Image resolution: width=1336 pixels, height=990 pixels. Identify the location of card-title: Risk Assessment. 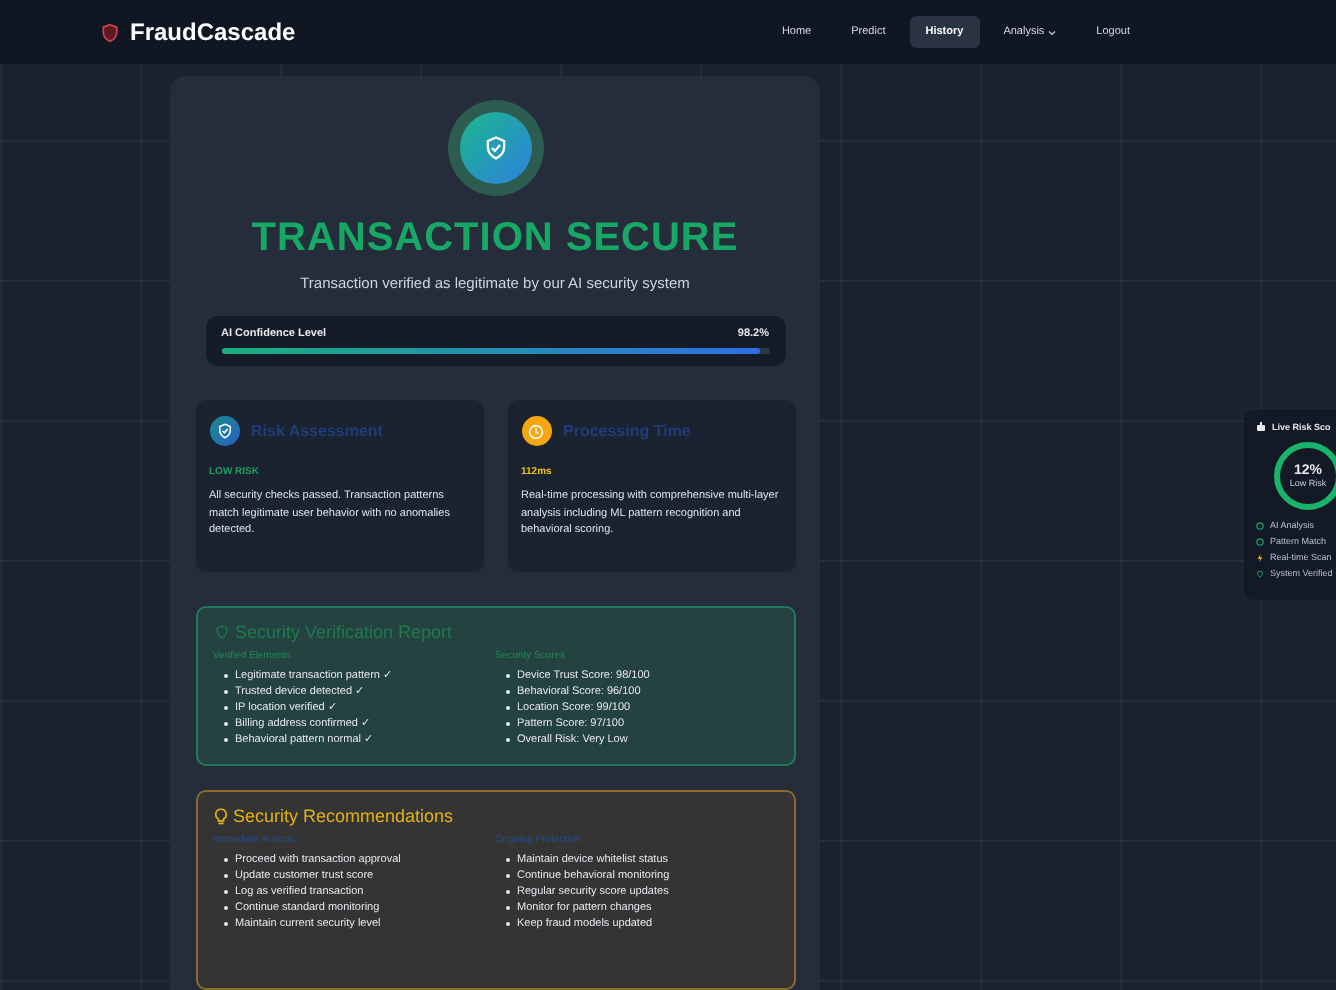
(317, 431).